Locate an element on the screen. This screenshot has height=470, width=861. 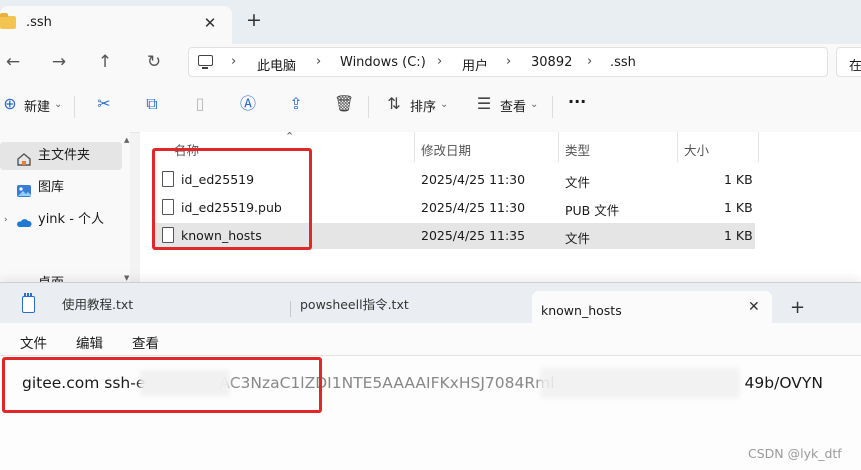
file-modified: 2025/4/25 11:35 is located at coordinates (473, 235).